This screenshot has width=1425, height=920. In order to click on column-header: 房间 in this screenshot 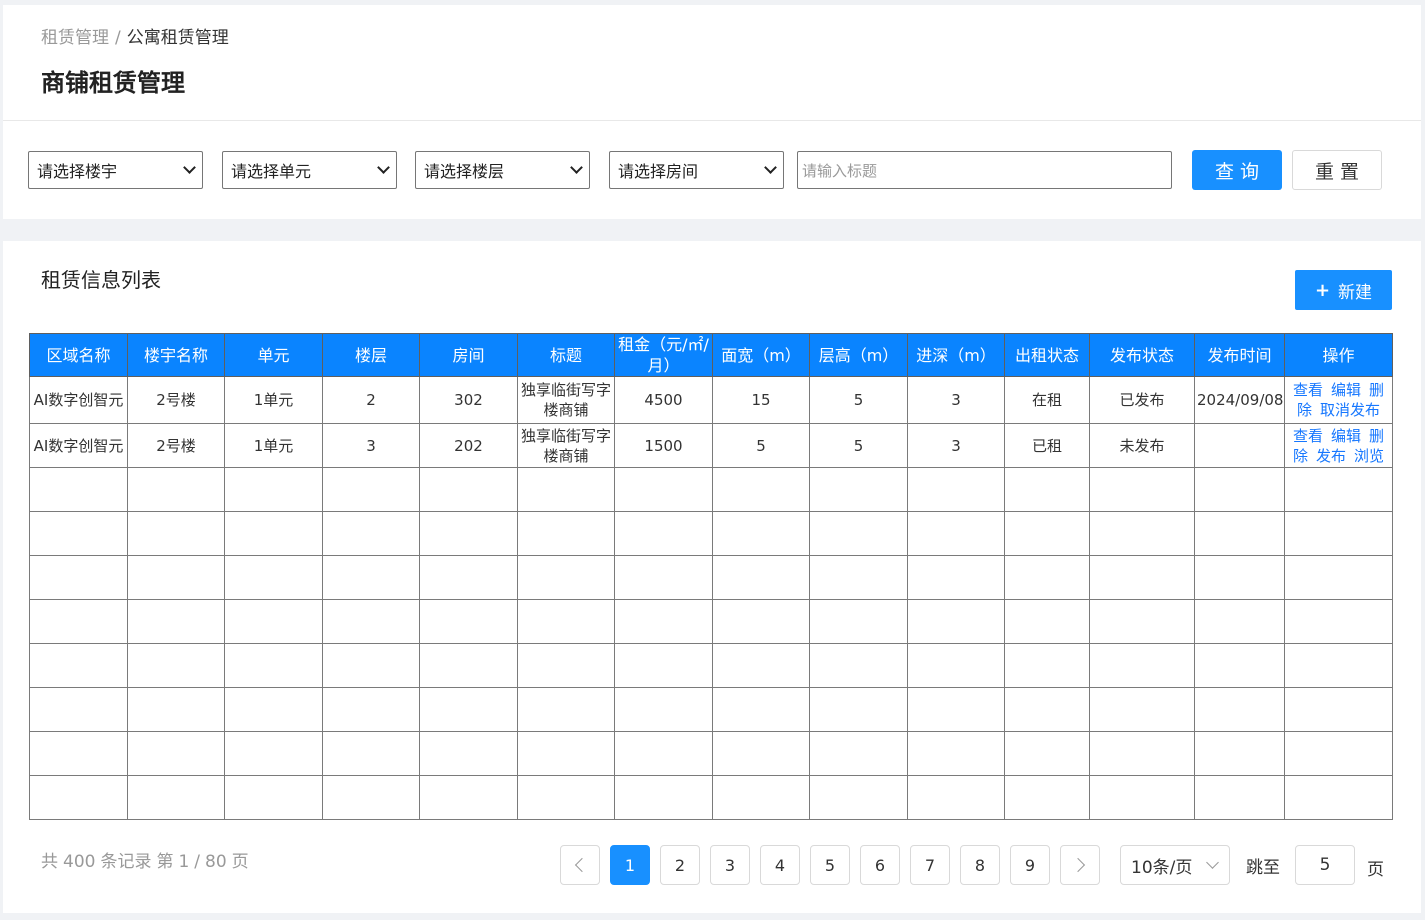, I will do `click(468, 355)`.